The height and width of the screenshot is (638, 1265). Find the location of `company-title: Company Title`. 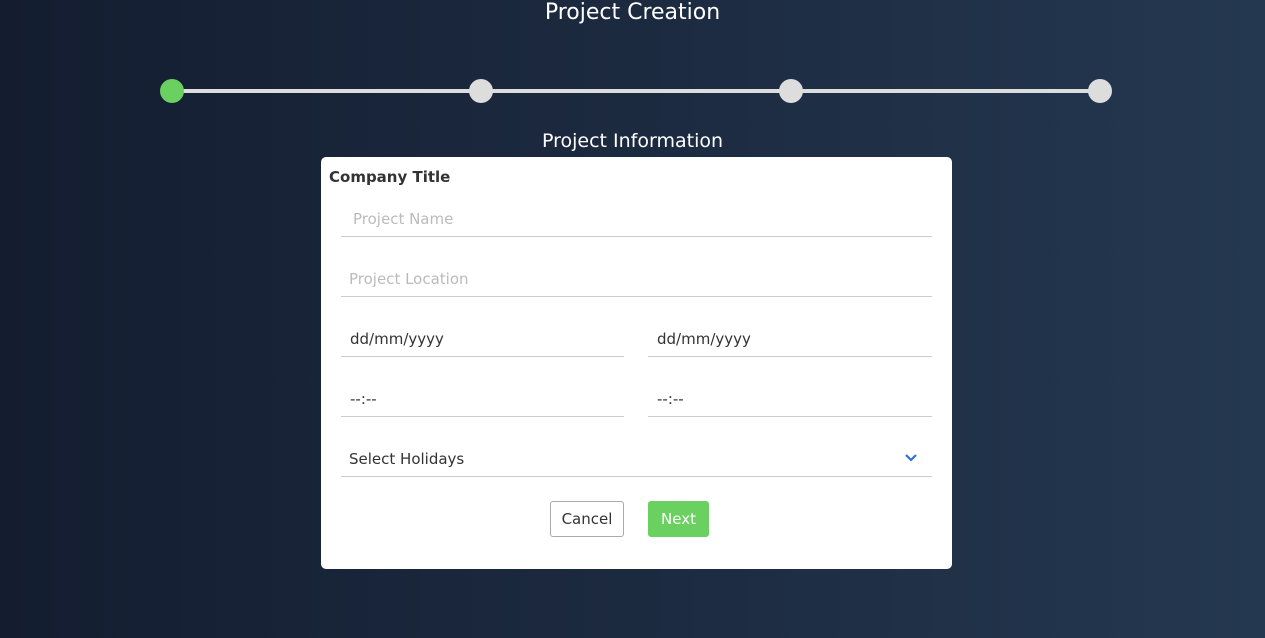

company-title: Company Title is located at coordinates (390, 177).